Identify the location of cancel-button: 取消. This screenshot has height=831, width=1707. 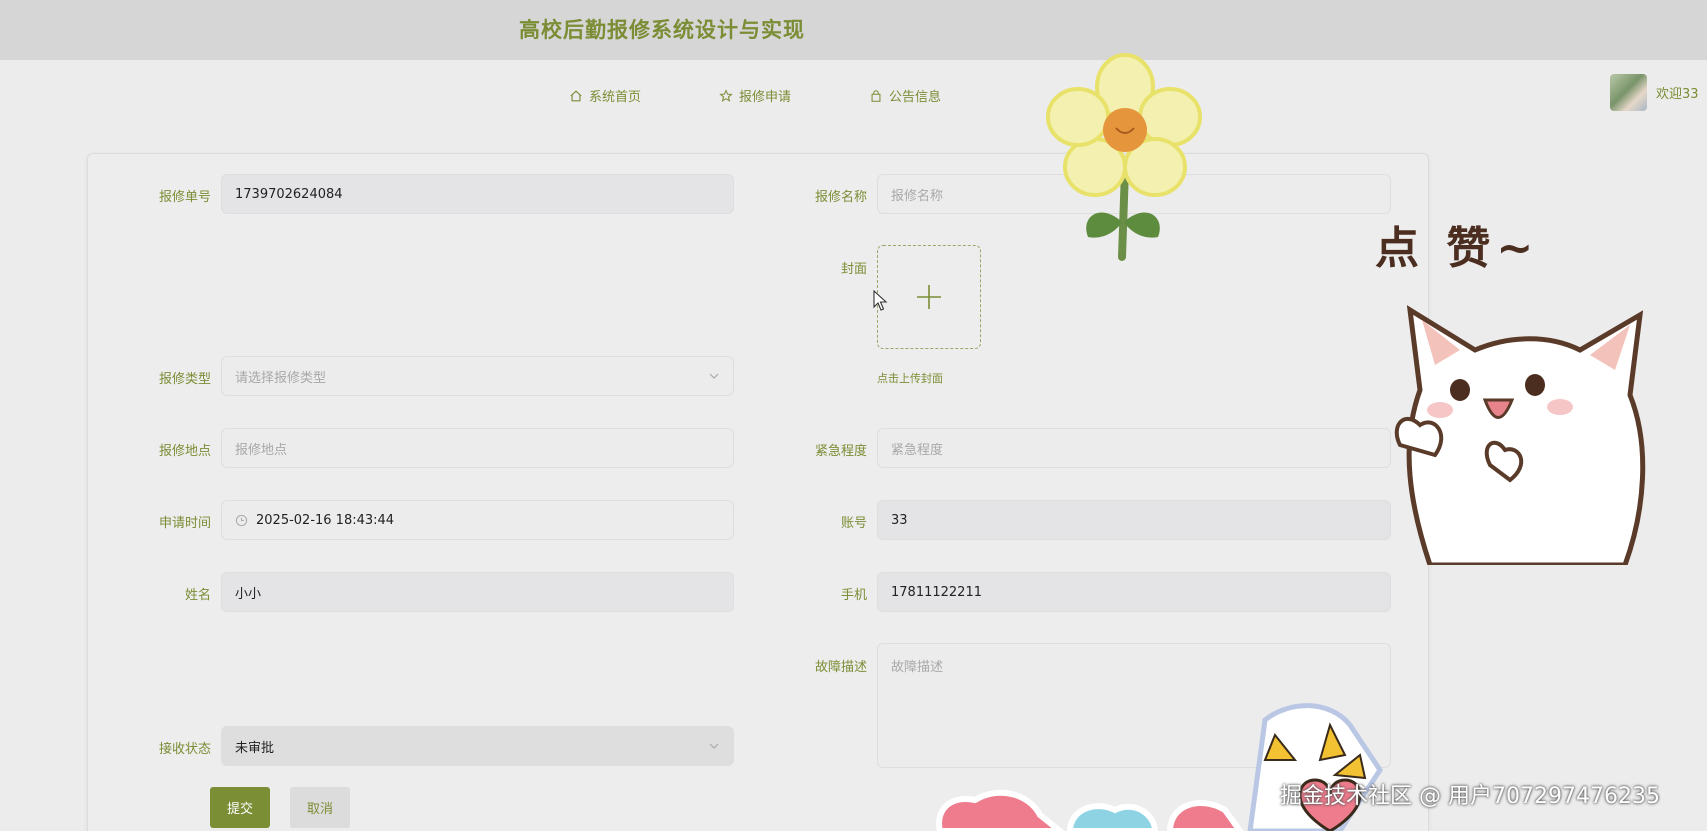
(320, 807).